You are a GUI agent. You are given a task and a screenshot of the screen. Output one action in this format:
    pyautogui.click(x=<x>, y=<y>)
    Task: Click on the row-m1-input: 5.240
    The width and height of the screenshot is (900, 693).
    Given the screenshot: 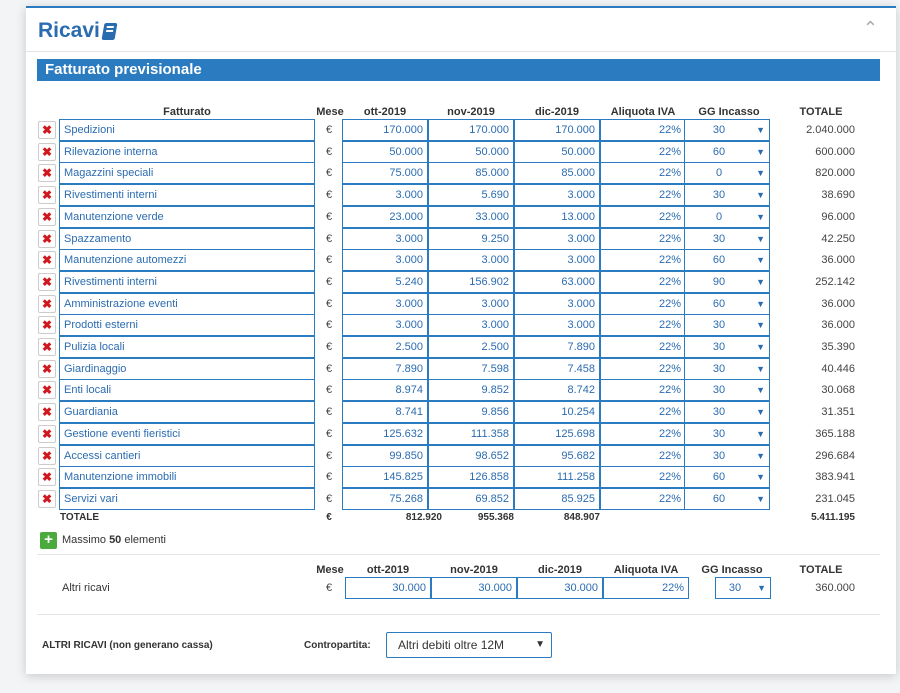 What is the action you would take?
    pyautogui.click(x=385, y=282)
    